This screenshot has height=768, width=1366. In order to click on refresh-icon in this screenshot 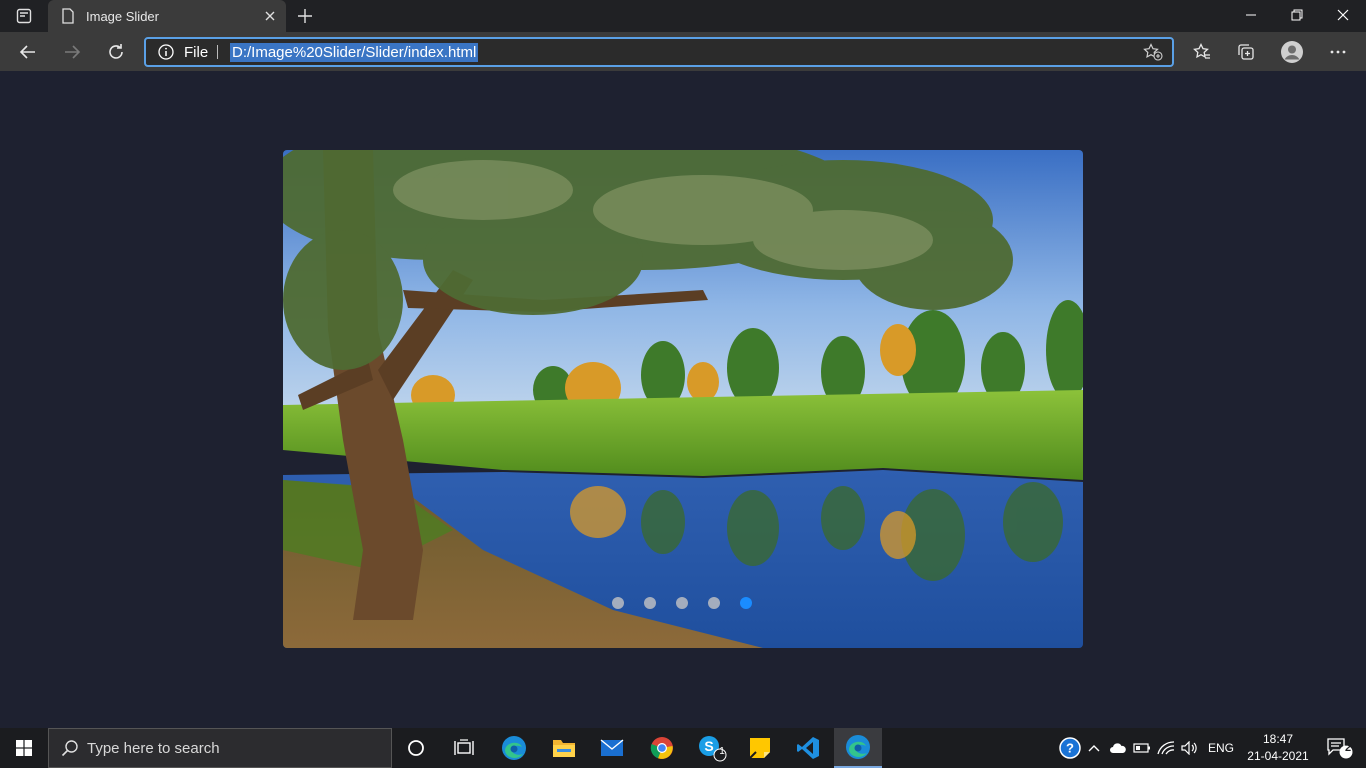, I will do `click(116, 51)`.